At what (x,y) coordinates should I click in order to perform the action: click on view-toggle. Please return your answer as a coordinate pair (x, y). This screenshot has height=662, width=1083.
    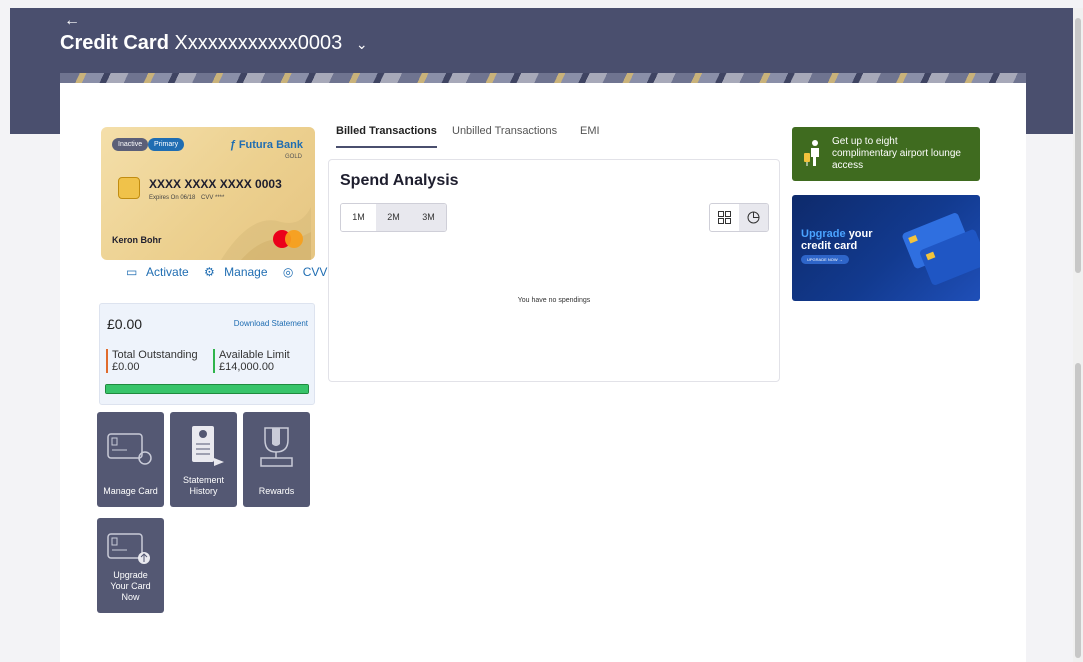
    Looking at the image, I should click on (739, 217).